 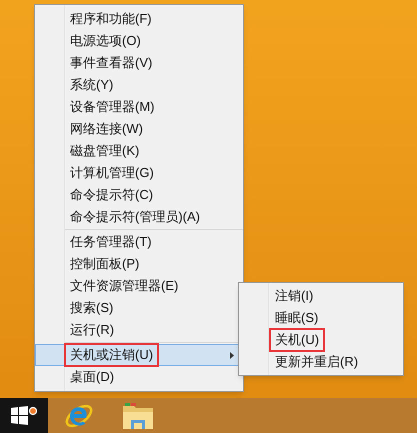 What do you see at coordinates (232, 355) in the screenshot?
I see `submenu-arrow-icon` at bounding box center [232, 355].